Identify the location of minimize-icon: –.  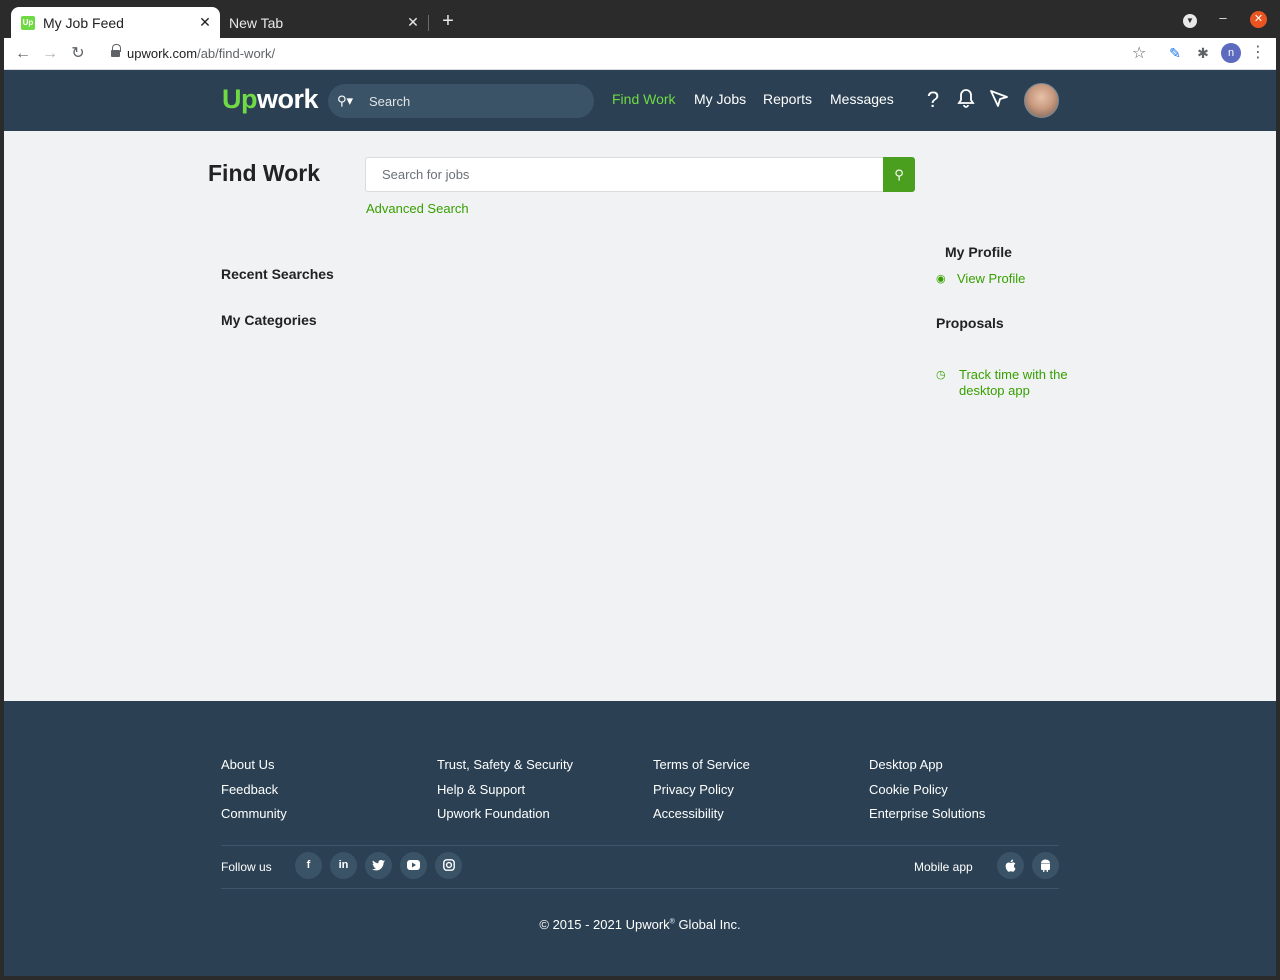
(1223, 17).